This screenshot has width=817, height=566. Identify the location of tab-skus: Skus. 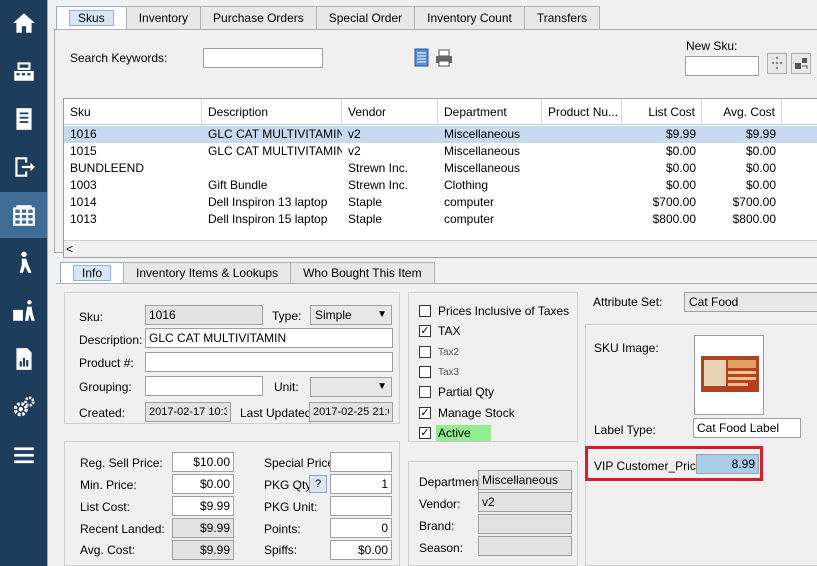
(91, 18).